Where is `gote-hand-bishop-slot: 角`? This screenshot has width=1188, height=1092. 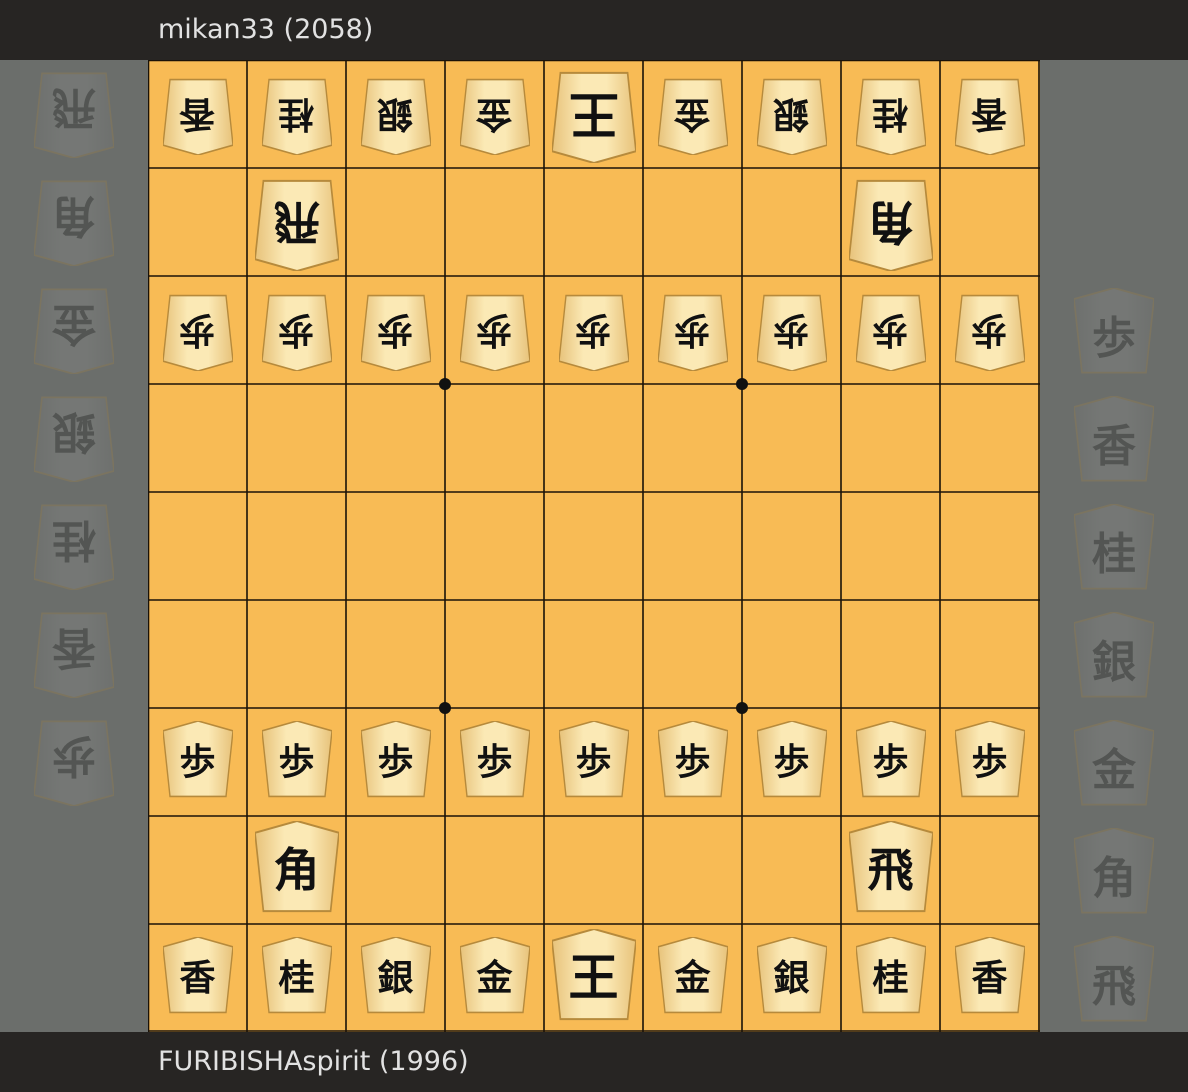 gote-hand-bishop-slot: 角 is located at coordinates (74, 220).